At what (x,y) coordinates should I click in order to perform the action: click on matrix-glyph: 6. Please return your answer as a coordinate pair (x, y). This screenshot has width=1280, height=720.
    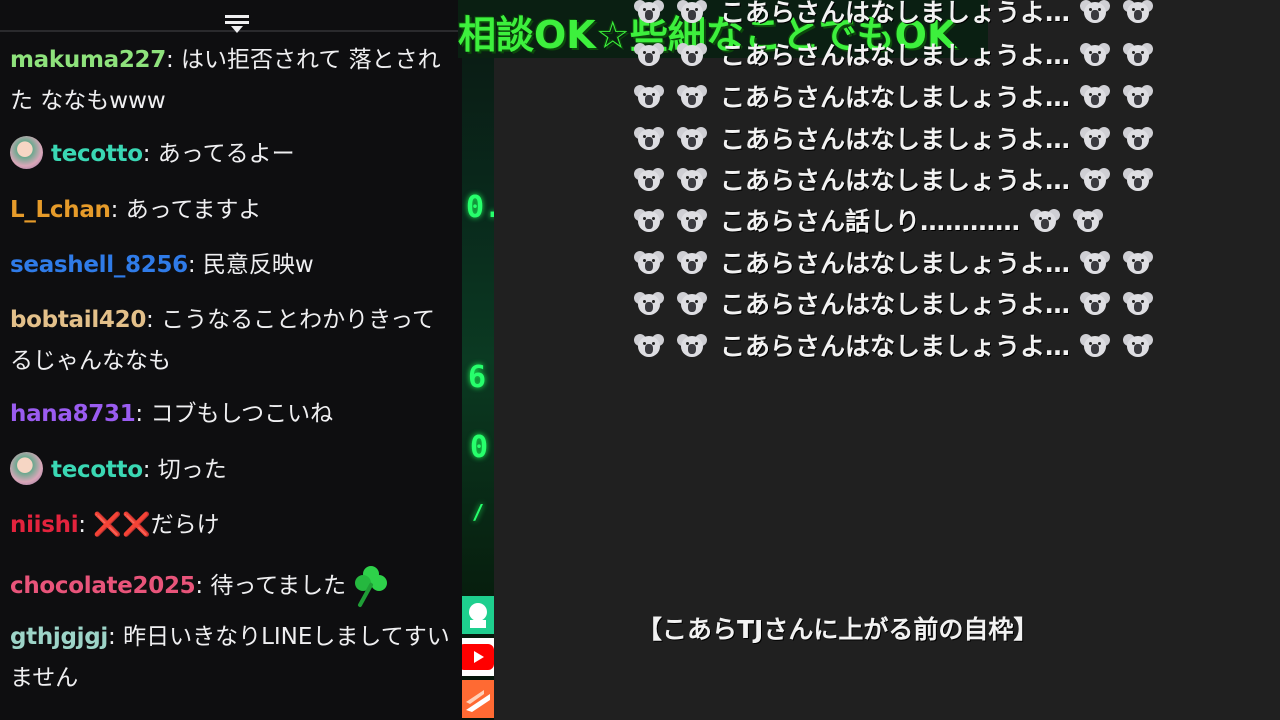
    Looking at the image, I should click on (477, 377).